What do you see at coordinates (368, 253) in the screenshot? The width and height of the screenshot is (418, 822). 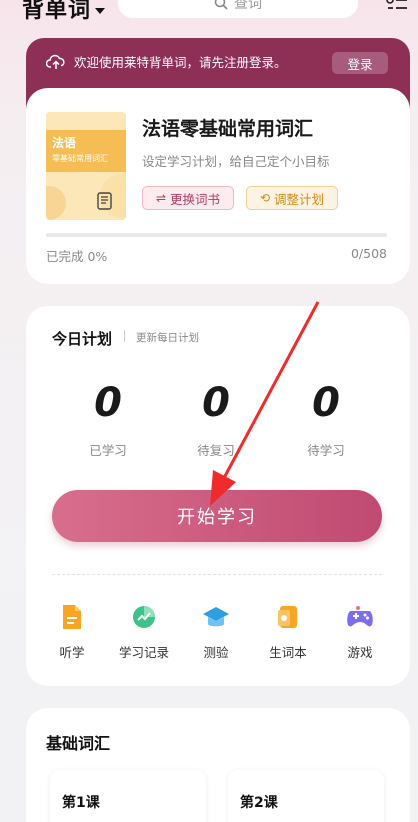 I see `progress-count: 0/508` at bounding box center [368, 253].